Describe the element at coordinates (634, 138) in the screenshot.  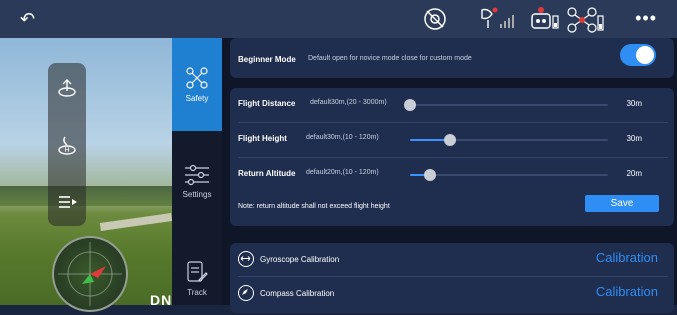
I see `flight-height-value: 30m` at that location.